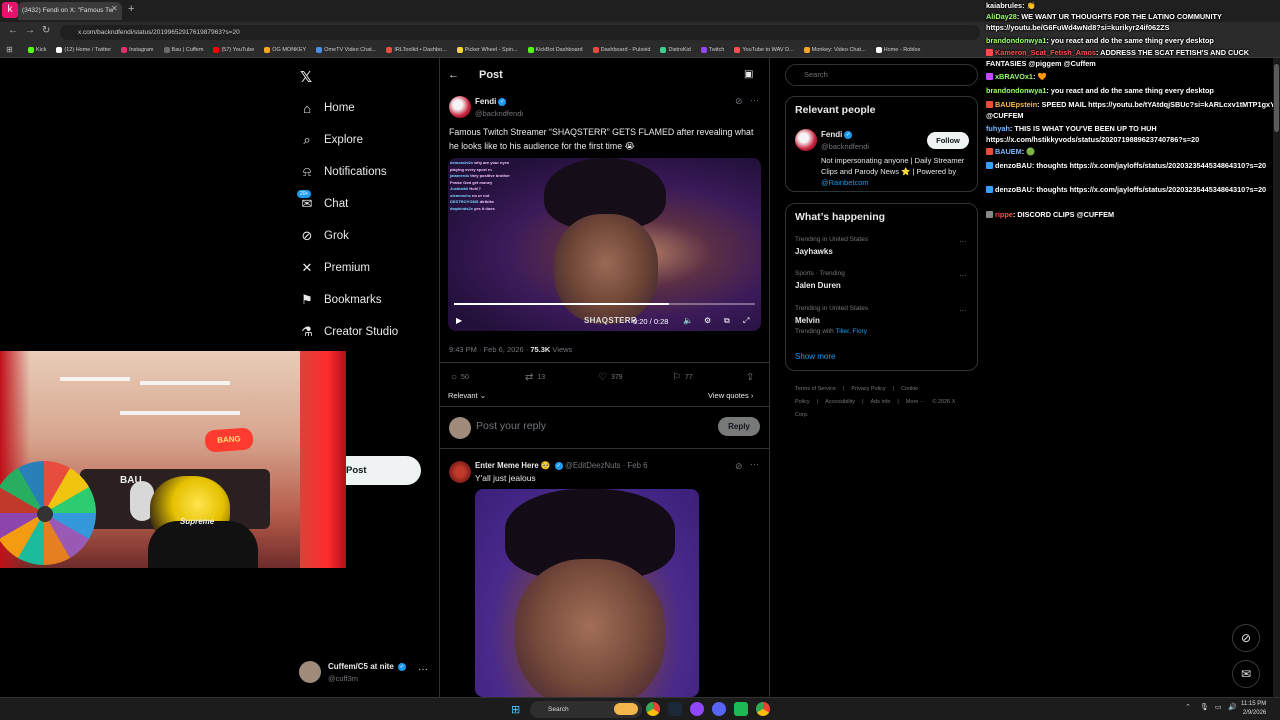 The image size is (1280, 720). What do you see at coordinates (754, 464) in the screenshot?
I see `post-more-icon: ···` at bounding box center [754, 464].